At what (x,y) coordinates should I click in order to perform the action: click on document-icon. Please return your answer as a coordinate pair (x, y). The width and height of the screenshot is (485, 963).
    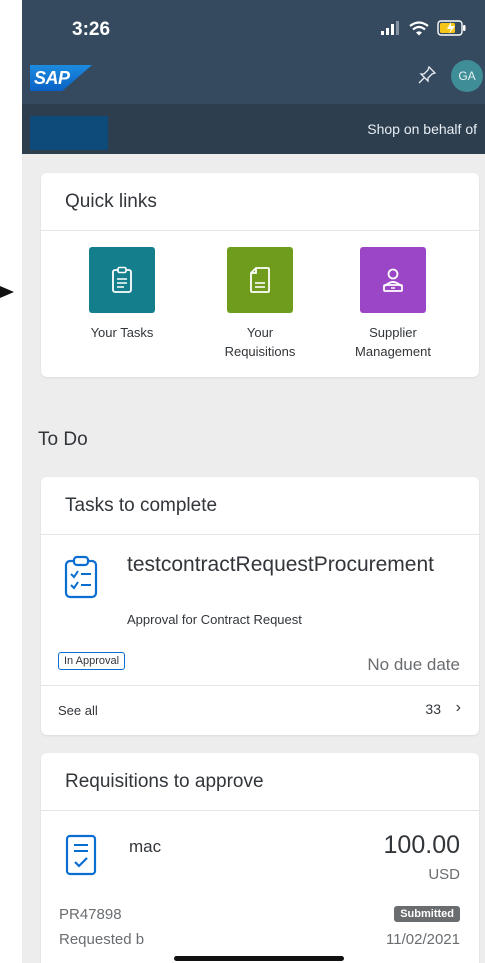
    Looking at the image, I should click on (260, 280).